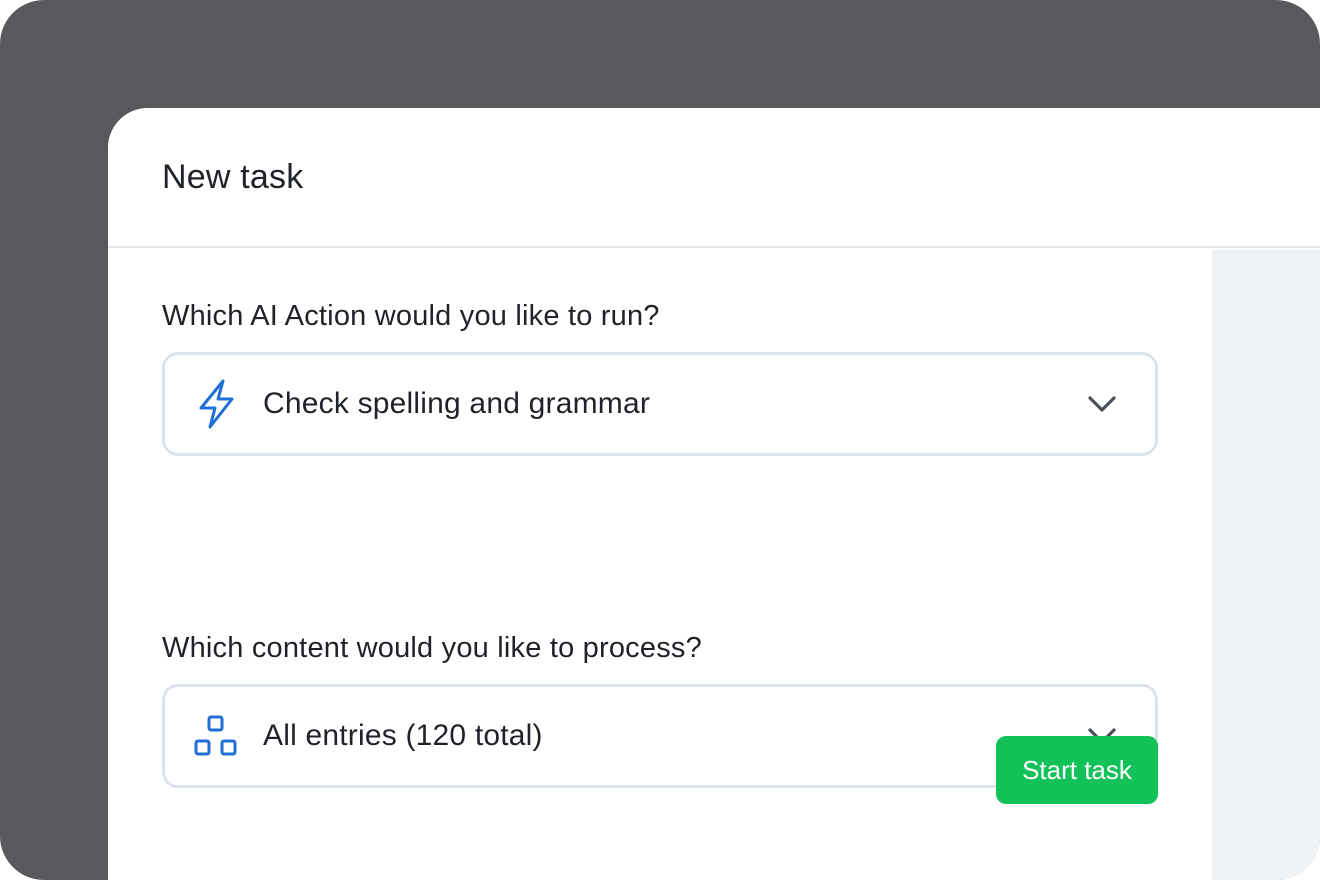 Image resolution: width=1320 pixels, height=880 pixels. Describe the element at coordinates (714, 178) in the screenshot. I see `dialog-header: New task` at that location.